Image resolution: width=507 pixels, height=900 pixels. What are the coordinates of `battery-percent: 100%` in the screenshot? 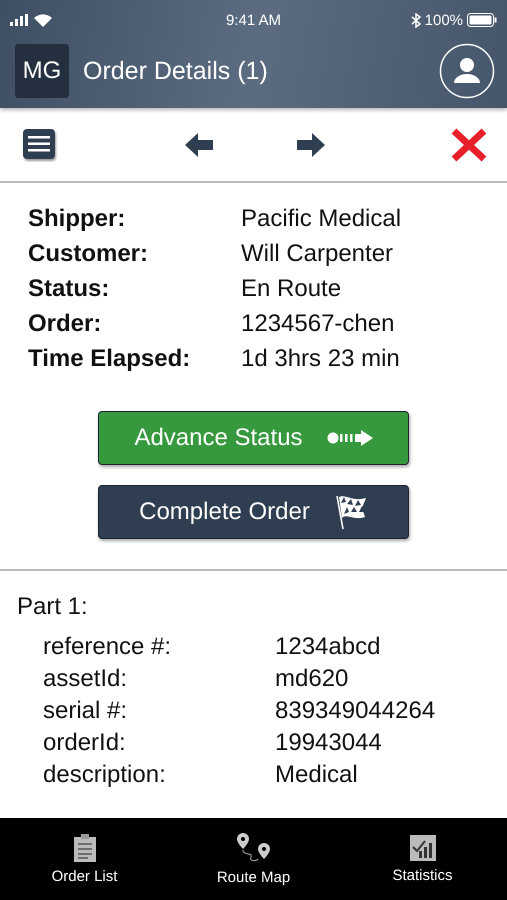 It's located at (444, 20).